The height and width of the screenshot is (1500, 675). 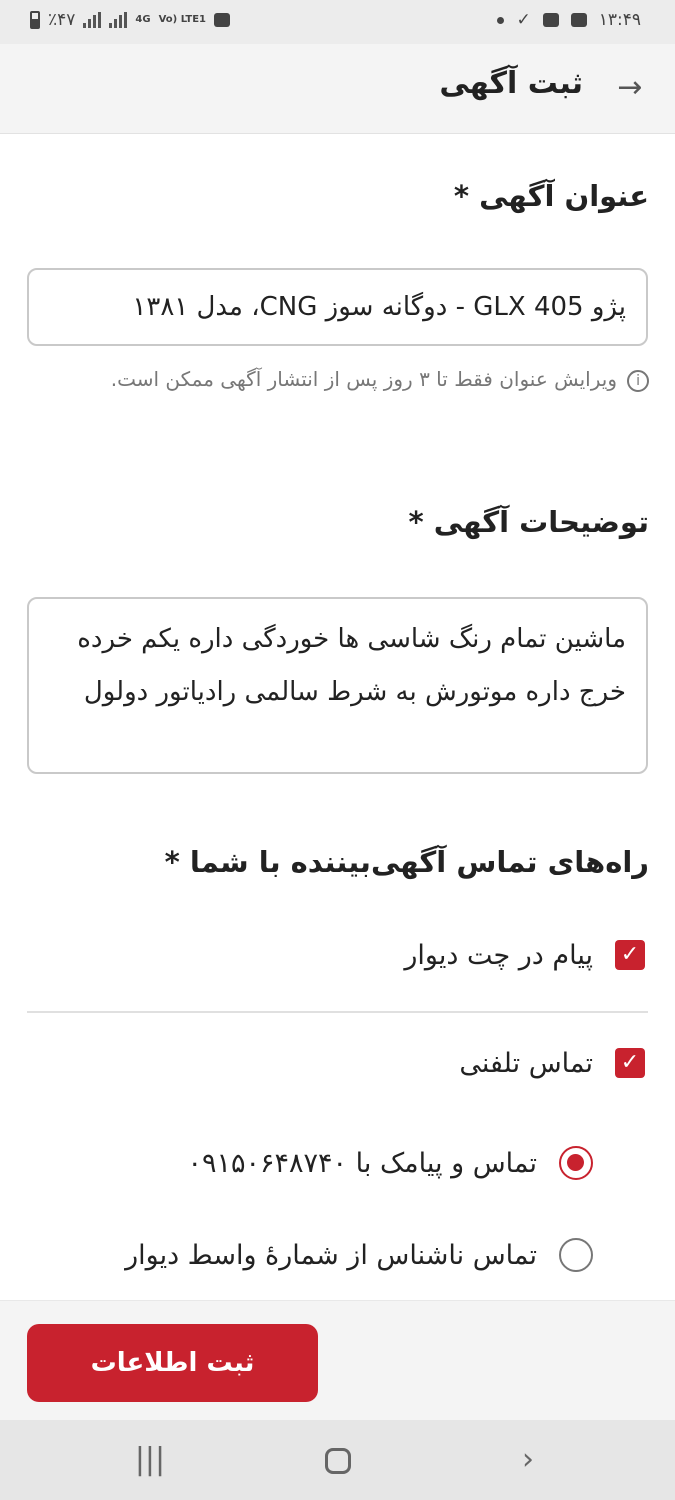 What do you see at coordinates (630, 88) in the screenshot?
I see `back-arrow-icon: →` at bounding box center [630, 88].